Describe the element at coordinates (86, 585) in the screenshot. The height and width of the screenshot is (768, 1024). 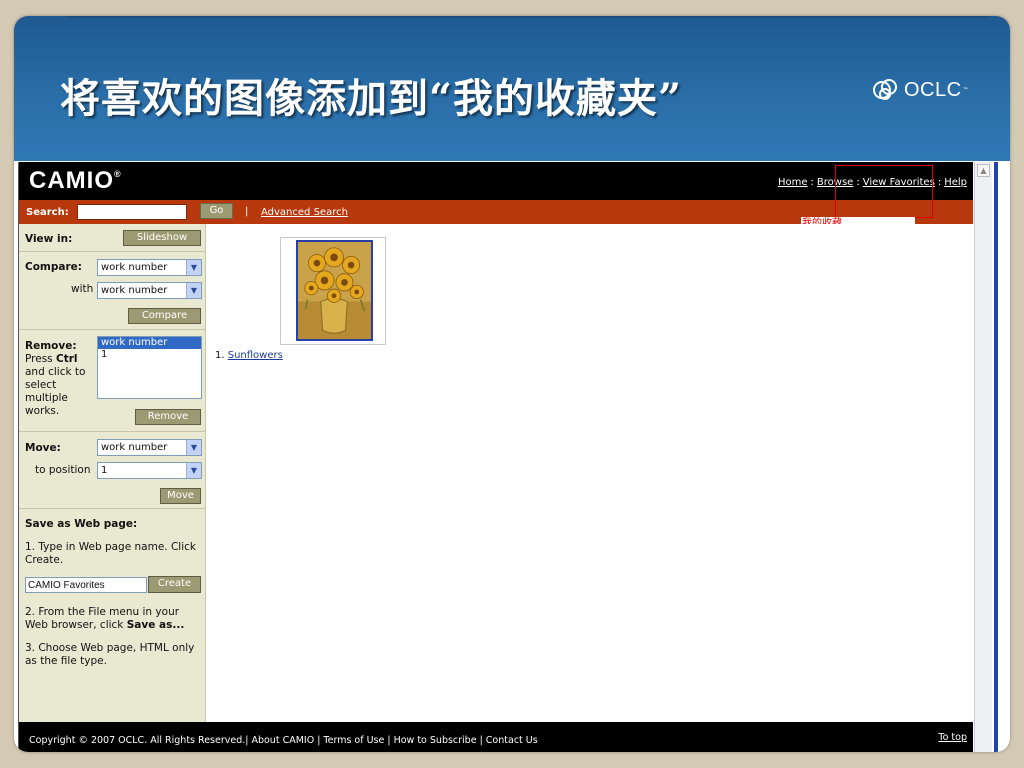
I see `web-page-name-input` at that location.